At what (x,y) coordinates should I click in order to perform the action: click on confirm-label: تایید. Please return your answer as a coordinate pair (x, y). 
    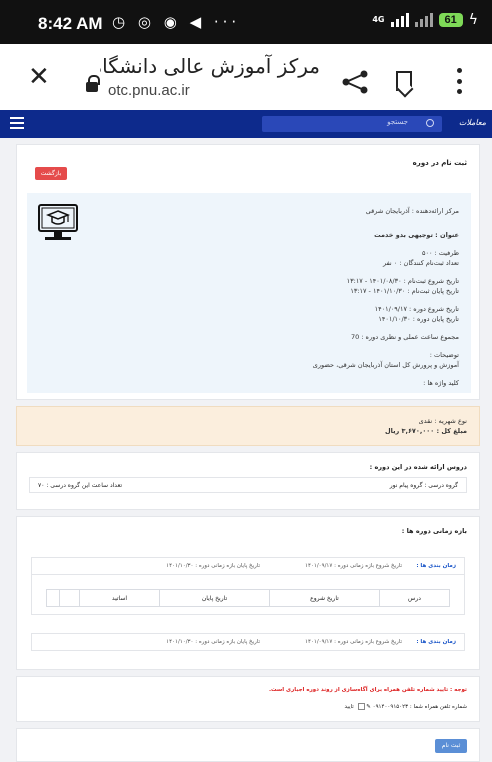
    Looking at the image, I should click on (349, 707).